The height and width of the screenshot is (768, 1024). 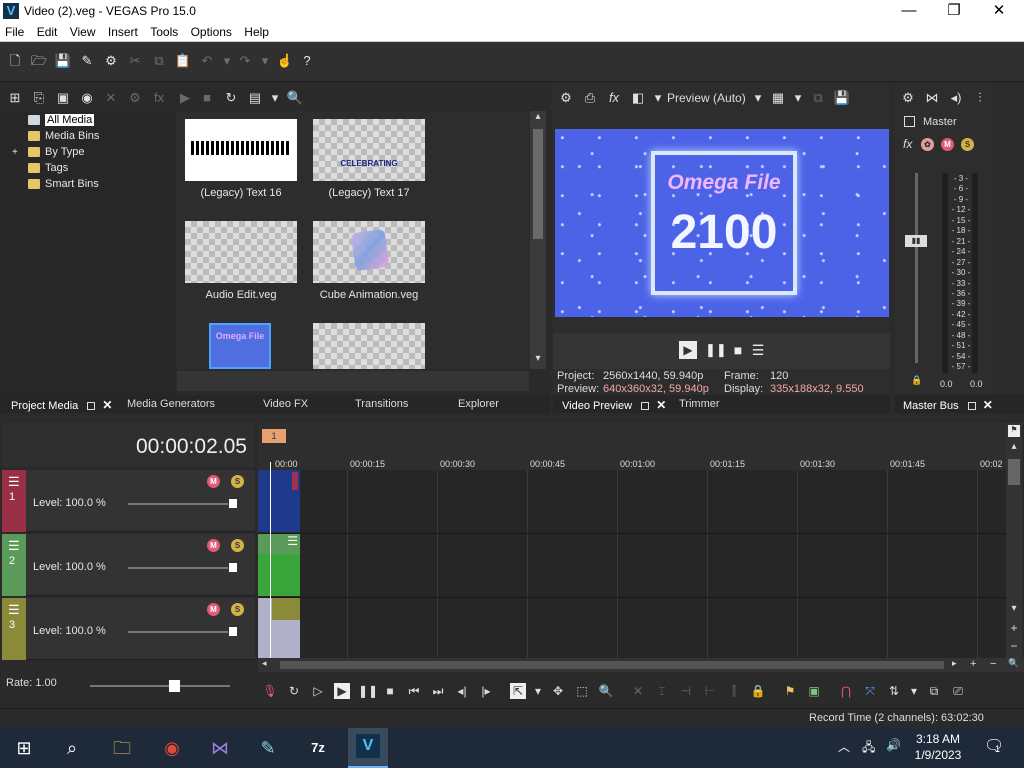 I want to click on preview-stop-icon: ■, so click(x=207, y=98).